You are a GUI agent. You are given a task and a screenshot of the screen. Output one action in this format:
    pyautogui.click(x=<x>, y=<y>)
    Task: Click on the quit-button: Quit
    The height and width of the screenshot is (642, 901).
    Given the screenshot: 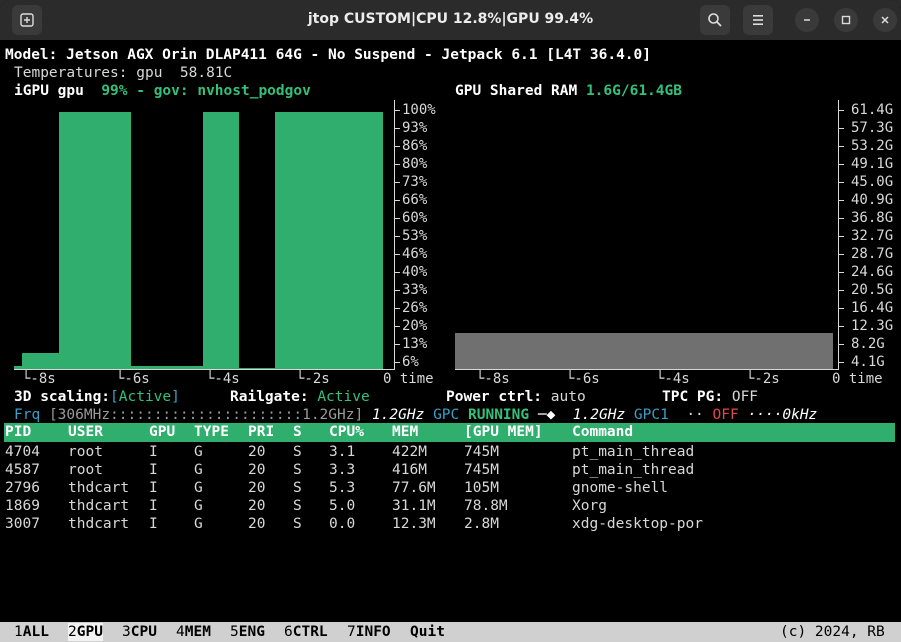 What is the action you would take?
    pyautogui.click(x=427, y=632)
    